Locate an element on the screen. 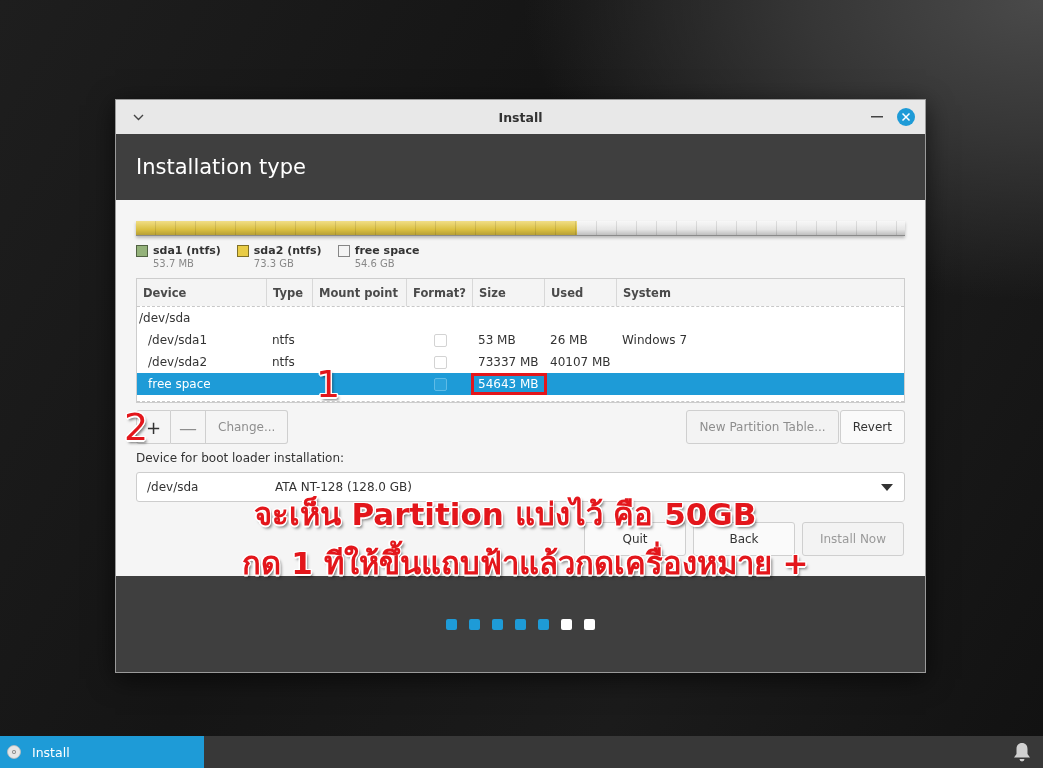 This screenshot has width=1043, height=768. legend-size: 54.6 GB is located at coordinates (375, 264).